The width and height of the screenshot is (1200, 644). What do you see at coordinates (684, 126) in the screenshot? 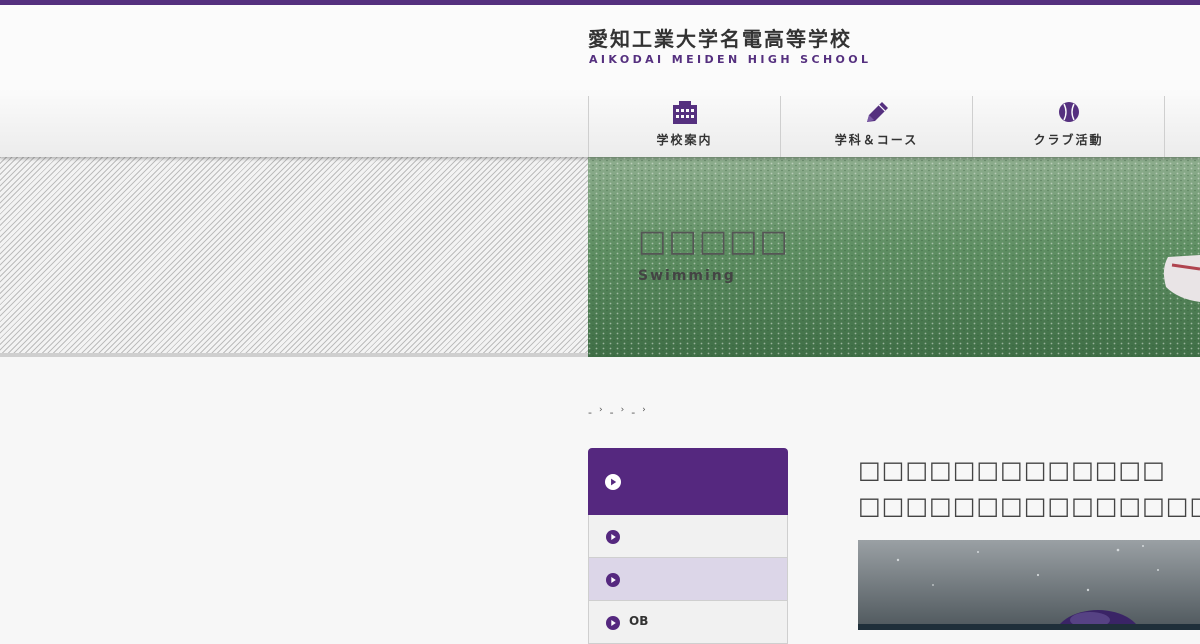
I see `nav-item-school-guide: 学校案内` at bounding box center [684, 126].